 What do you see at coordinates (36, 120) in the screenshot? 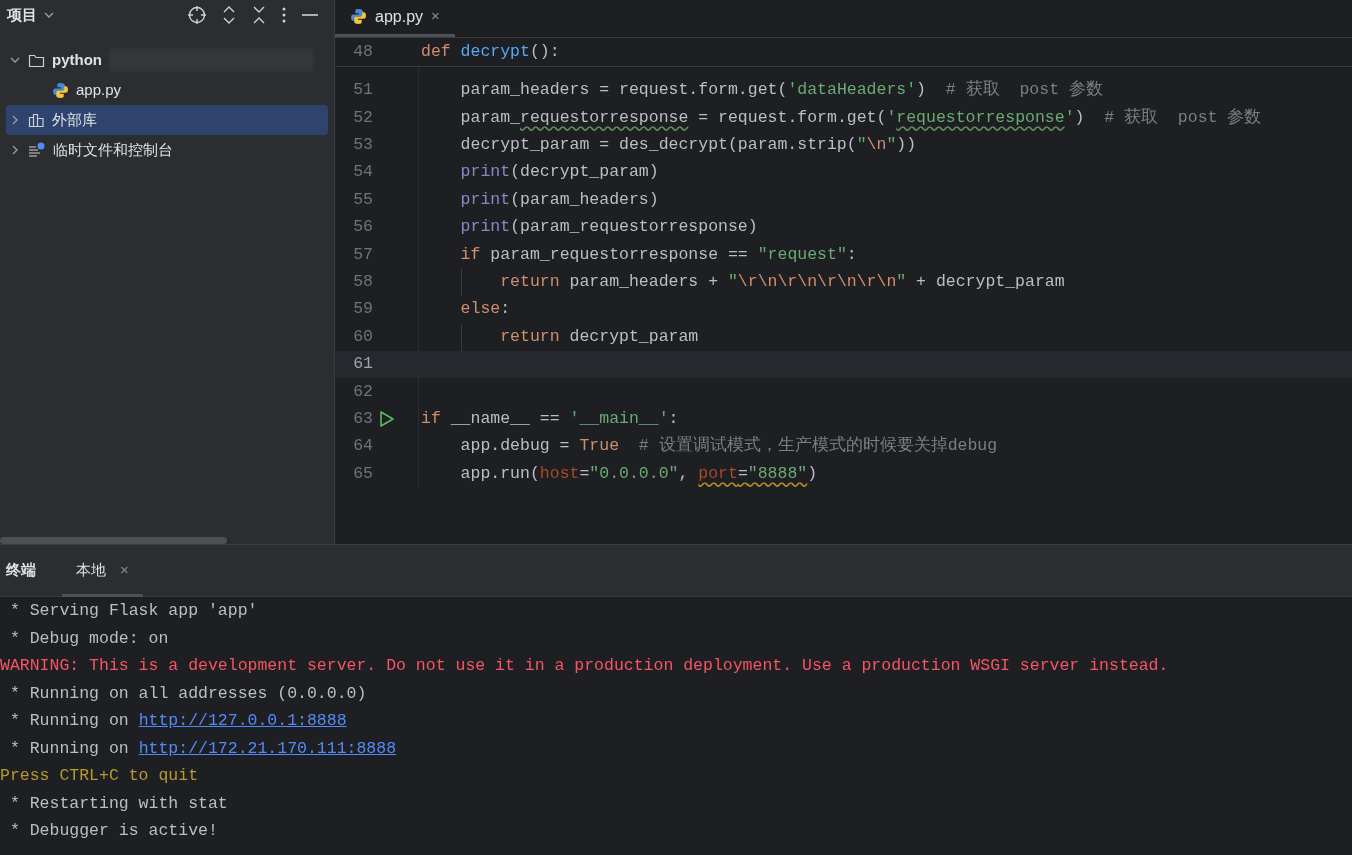
I see `library-icon` at bounding box center [36, 120].